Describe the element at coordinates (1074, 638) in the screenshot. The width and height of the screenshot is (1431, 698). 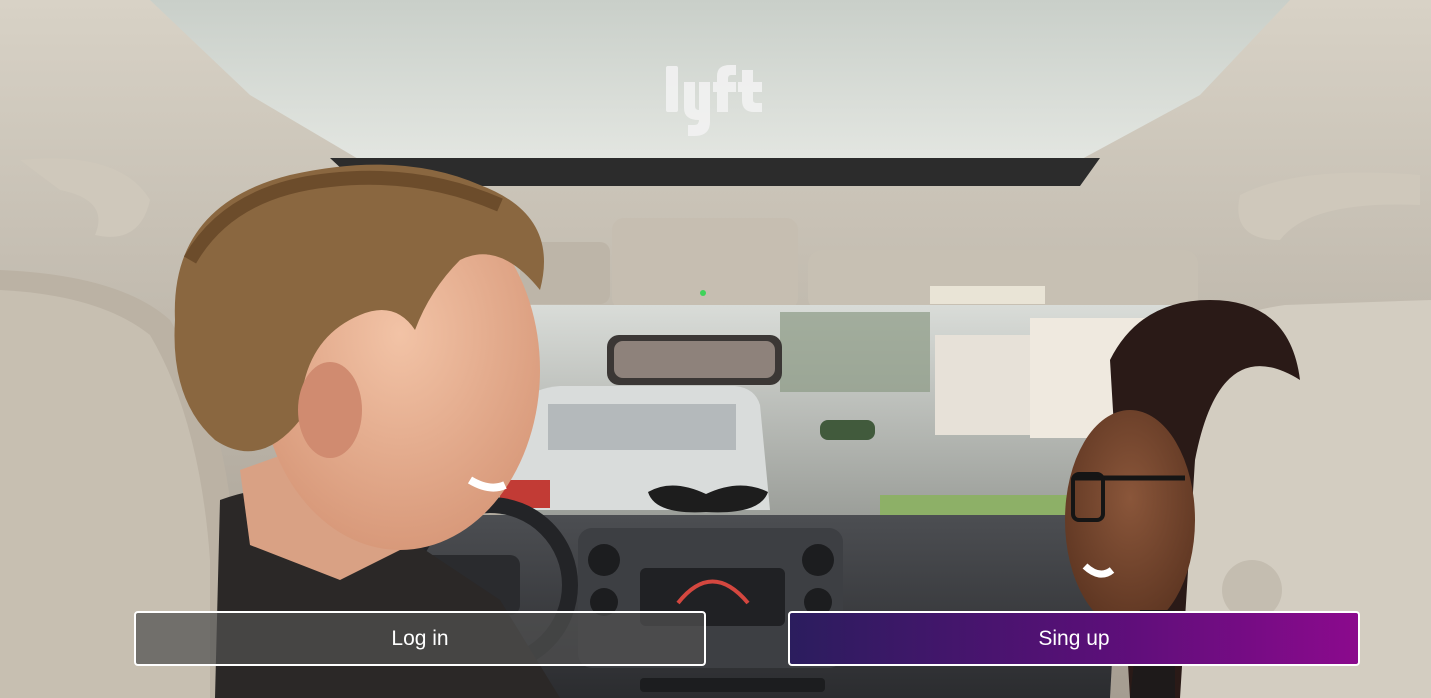
I see `signup-button: Sing up` at that location.